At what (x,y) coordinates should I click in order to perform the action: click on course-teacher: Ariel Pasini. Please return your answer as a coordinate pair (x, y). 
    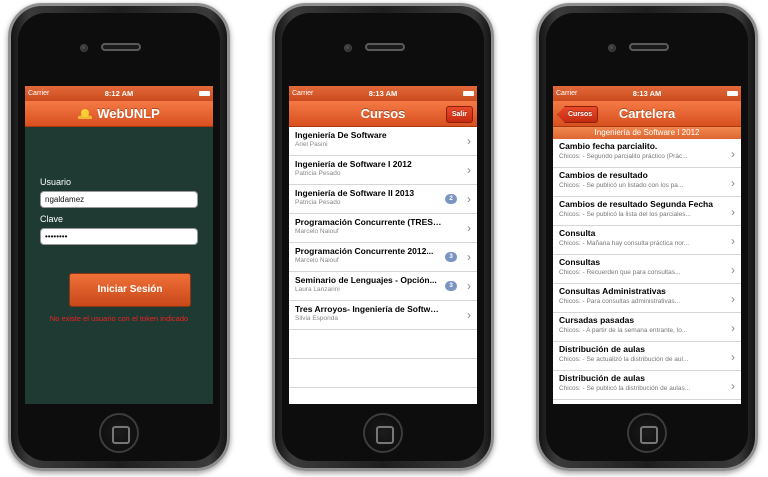
    Looking at the image, I should click on (311, 144).